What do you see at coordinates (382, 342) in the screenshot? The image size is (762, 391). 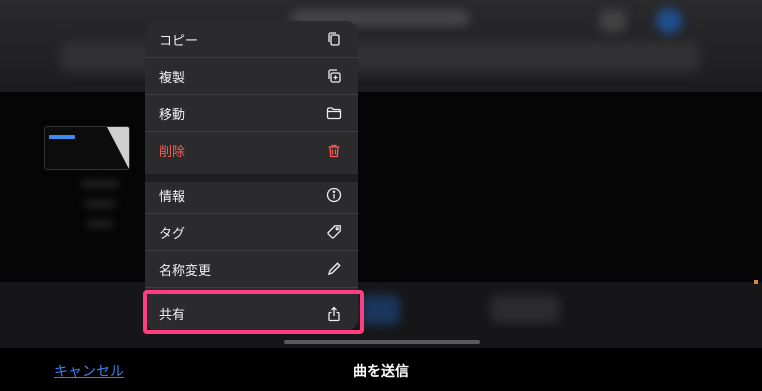 I see `home-indicator` at bounding box center [382, 342].